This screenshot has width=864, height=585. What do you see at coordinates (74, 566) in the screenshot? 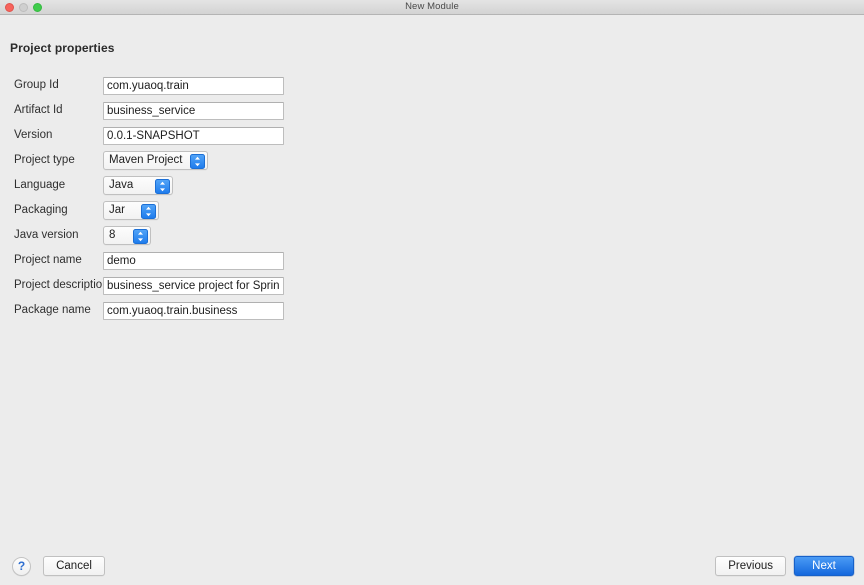
I see `cancel-button: Cancel` at bounding box center [74, 566].